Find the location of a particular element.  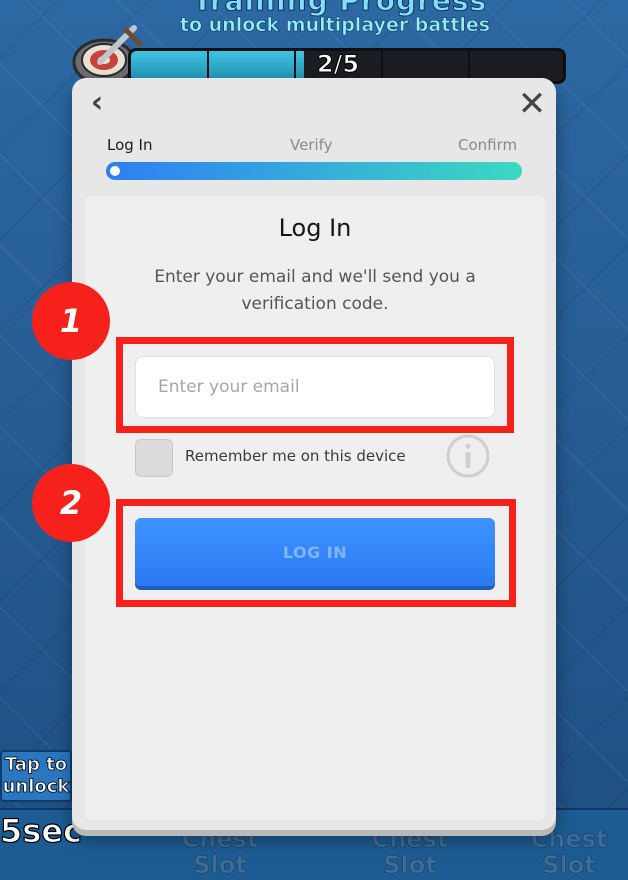

back-button: ‹ is located at coordinates (97, 103).